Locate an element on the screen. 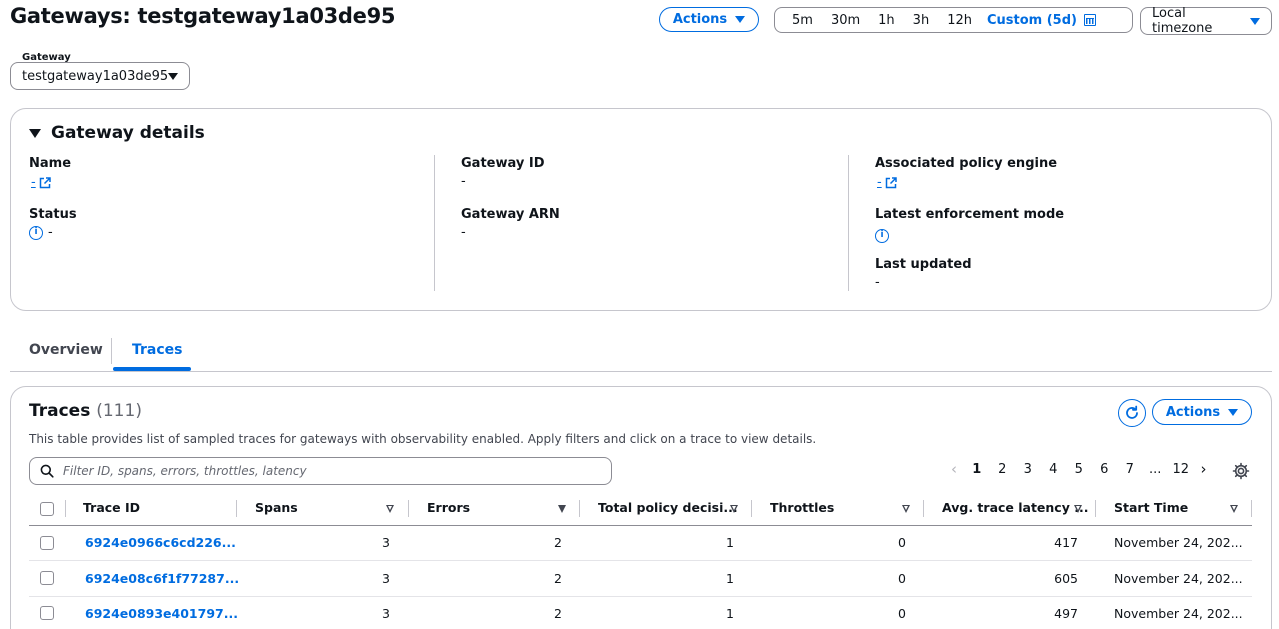  column-start-time: Start Time is located at coordinates (1151, 507).